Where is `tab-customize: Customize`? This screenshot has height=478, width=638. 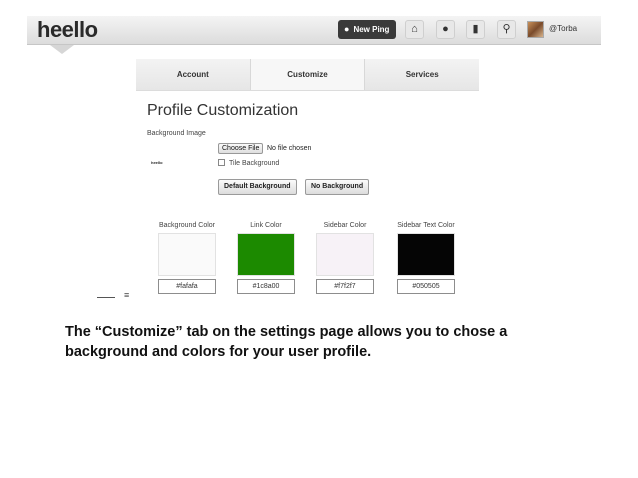 tab-customize: Customize is located at coordinates (308, 74).